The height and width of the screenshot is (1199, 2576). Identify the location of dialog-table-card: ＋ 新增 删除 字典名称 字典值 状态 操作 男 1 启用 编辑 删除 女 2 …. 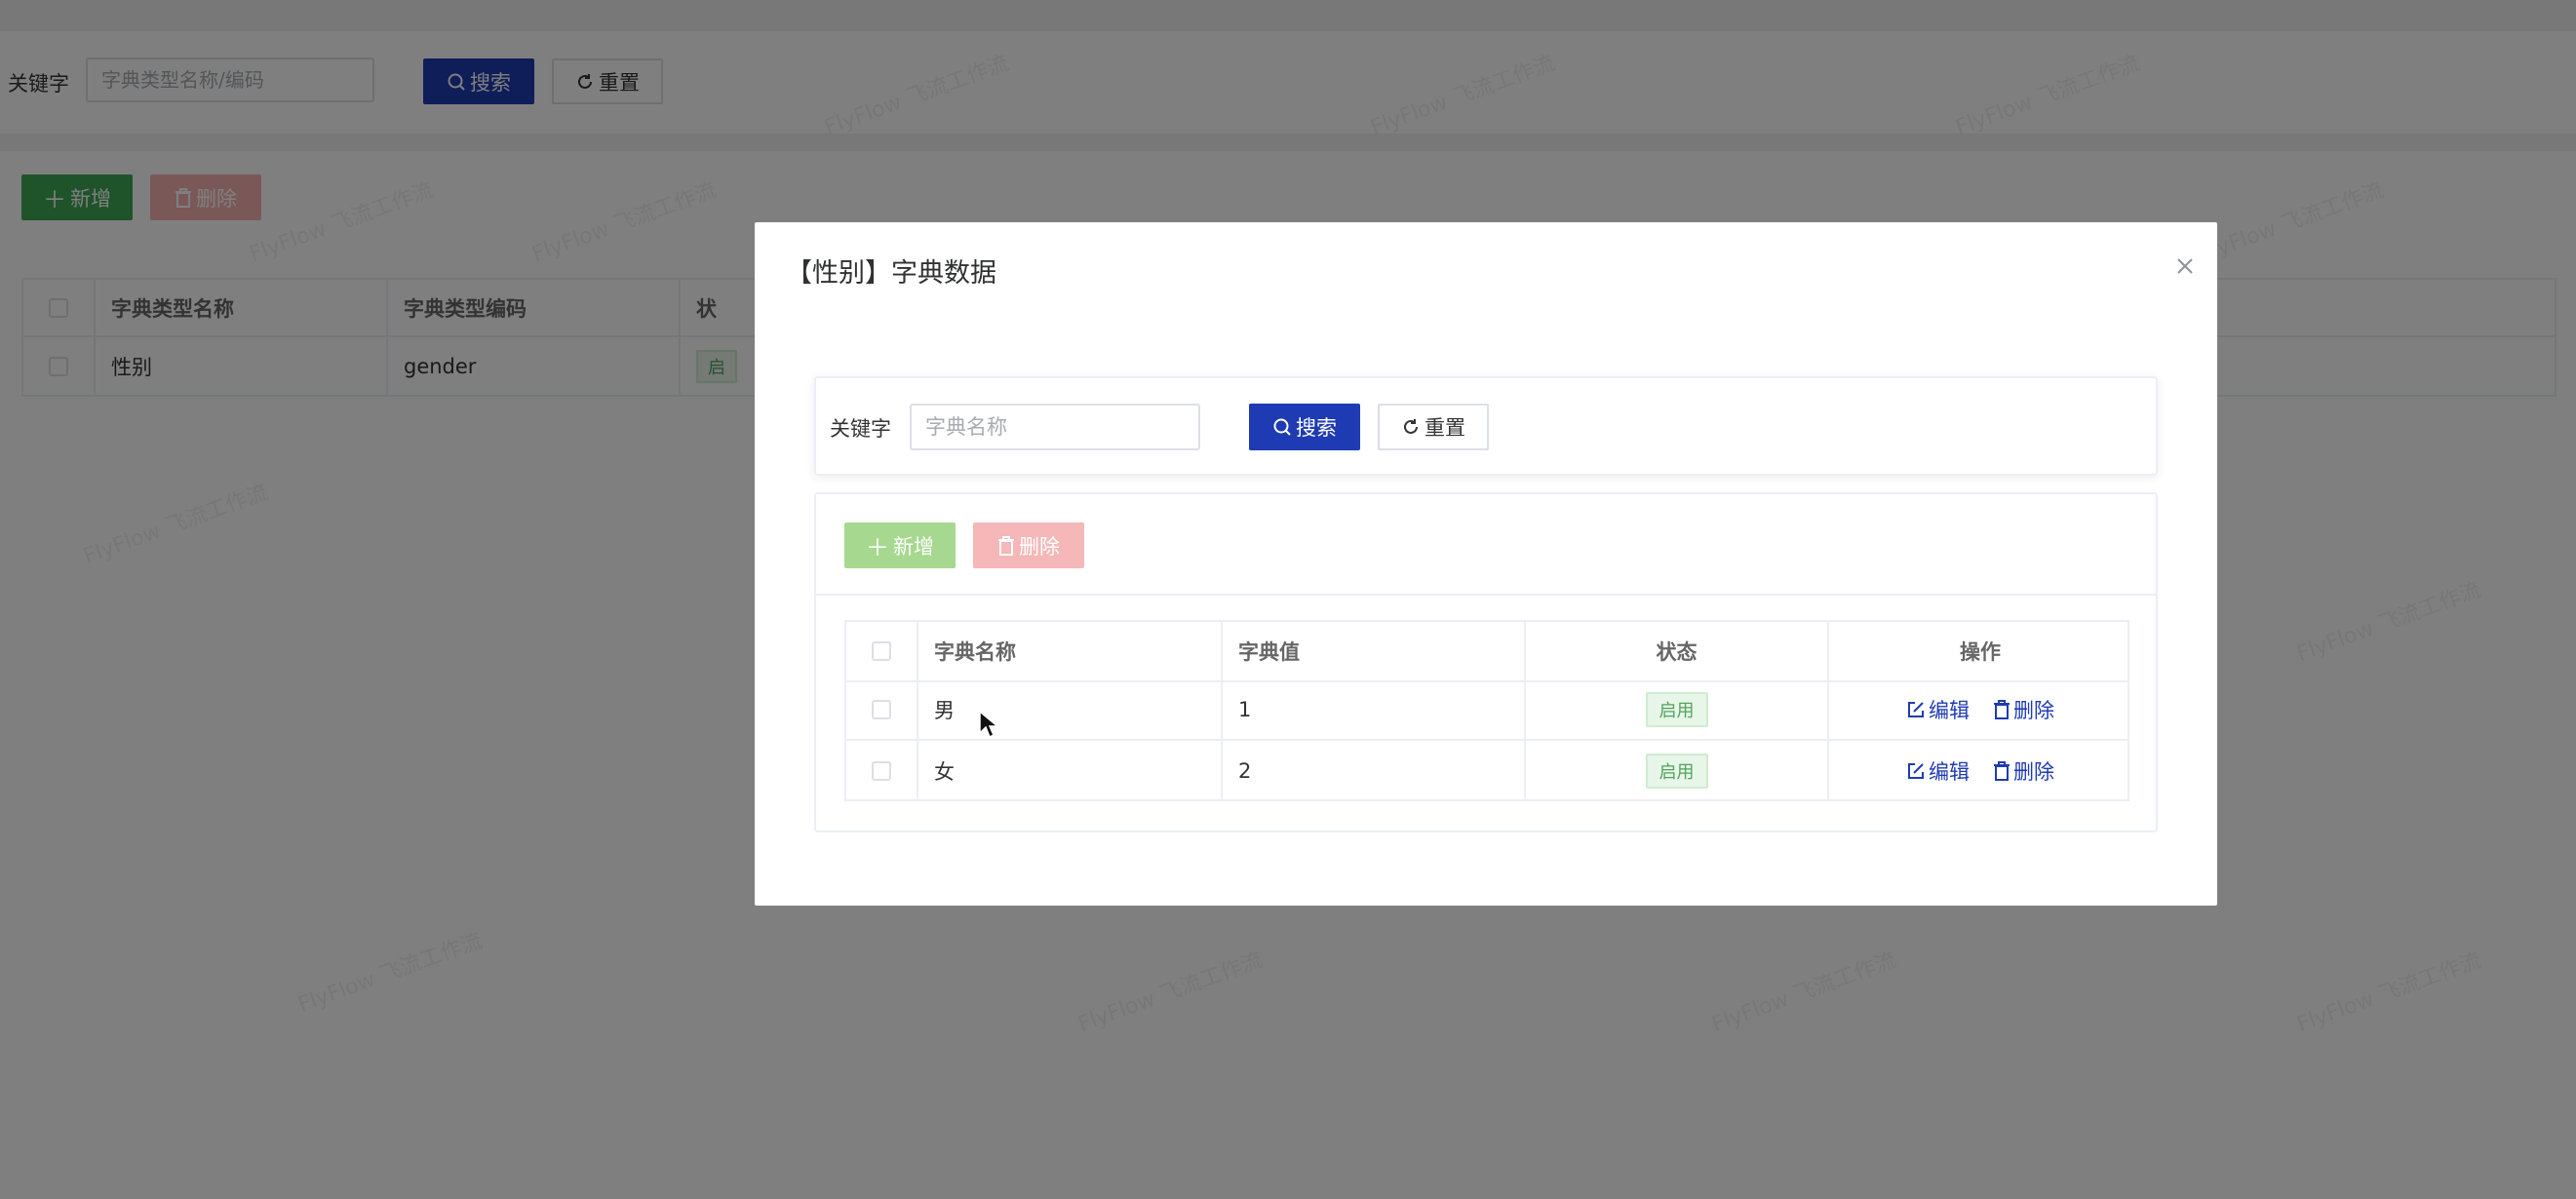
(1486, 662).